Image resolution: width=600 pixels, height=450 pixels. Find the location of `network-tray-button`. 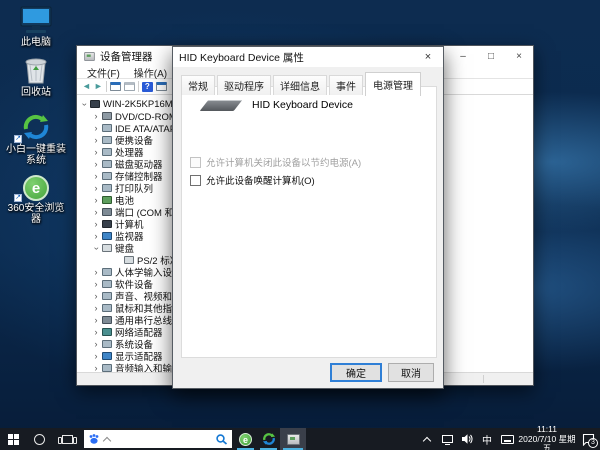

network-tray-button is located at coordinates (447, 439).